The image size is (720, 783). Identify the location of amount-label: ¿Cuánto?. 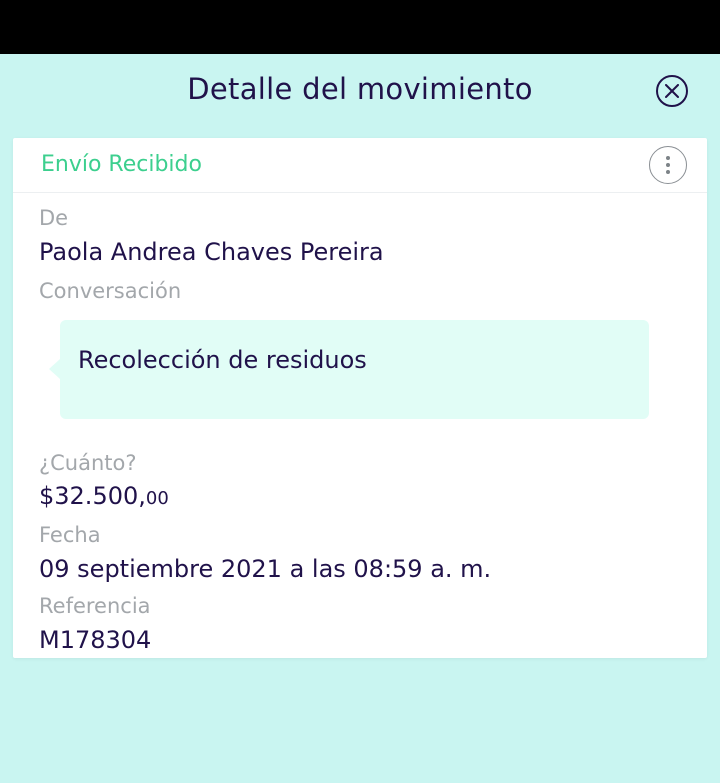
(88, 463).